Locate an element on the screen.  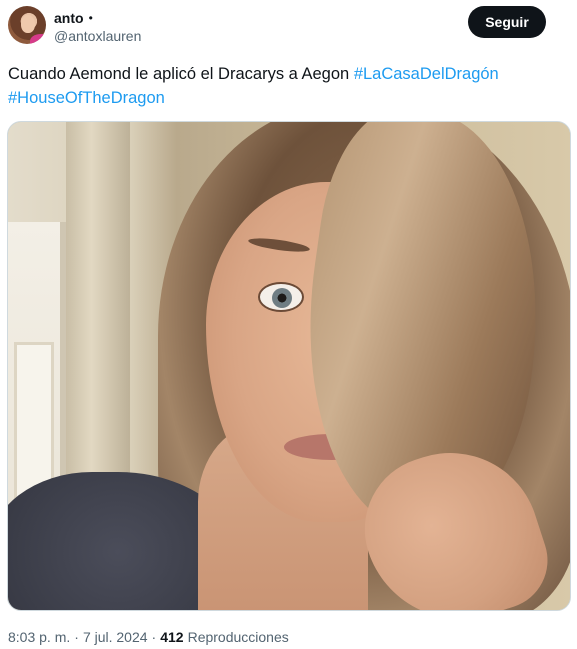
follow-button: Seguir is located at coordinates (507, 22).